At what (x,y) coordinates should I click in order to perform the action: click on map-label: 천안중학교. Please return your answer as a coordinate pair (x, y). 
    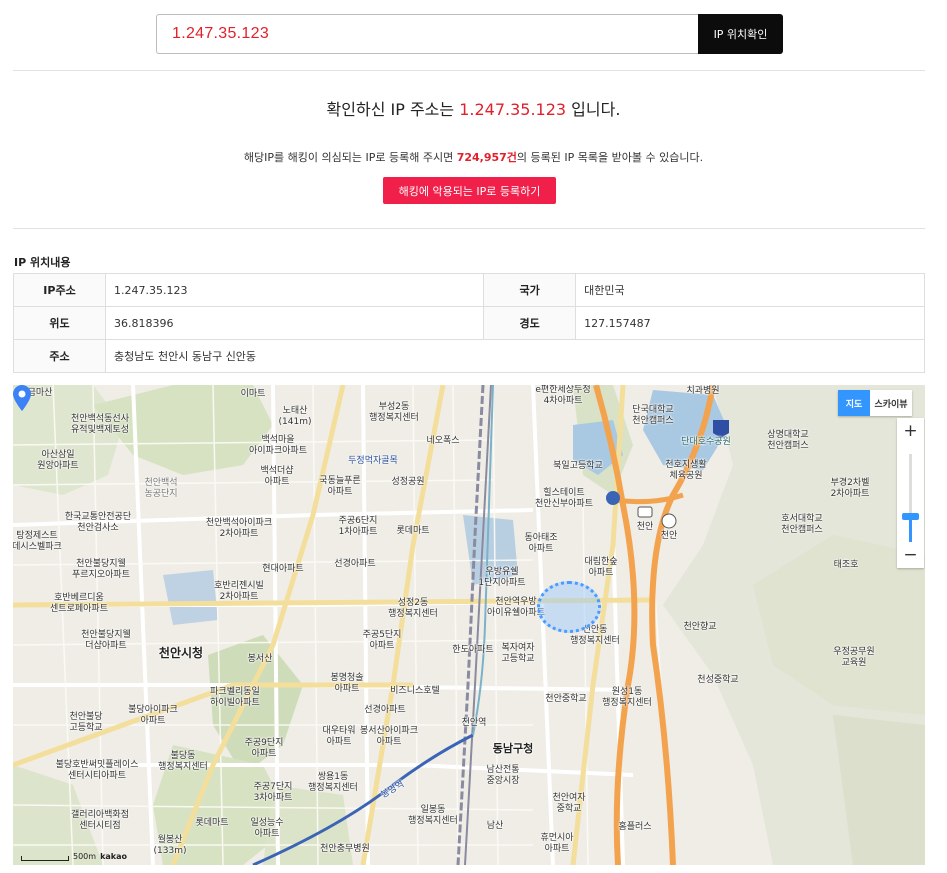
    Looking at the image, I should click on (566, 699).